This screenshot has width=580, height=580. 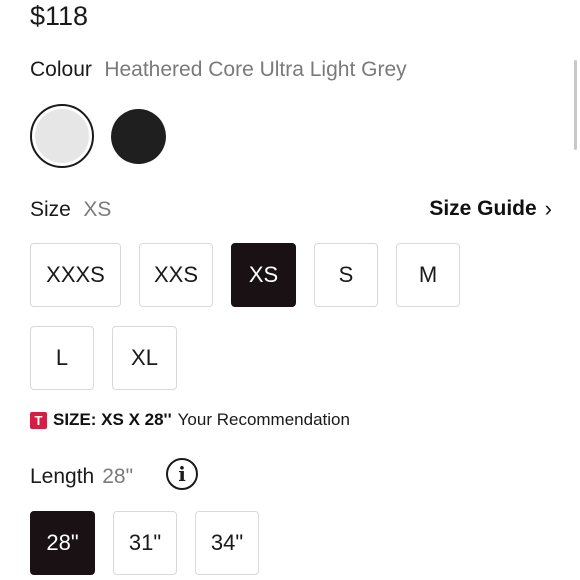 What do you see at coordinates (97, 209) in the screenshot?
I see `size-selected: XS` at bounding box center [97, 209].